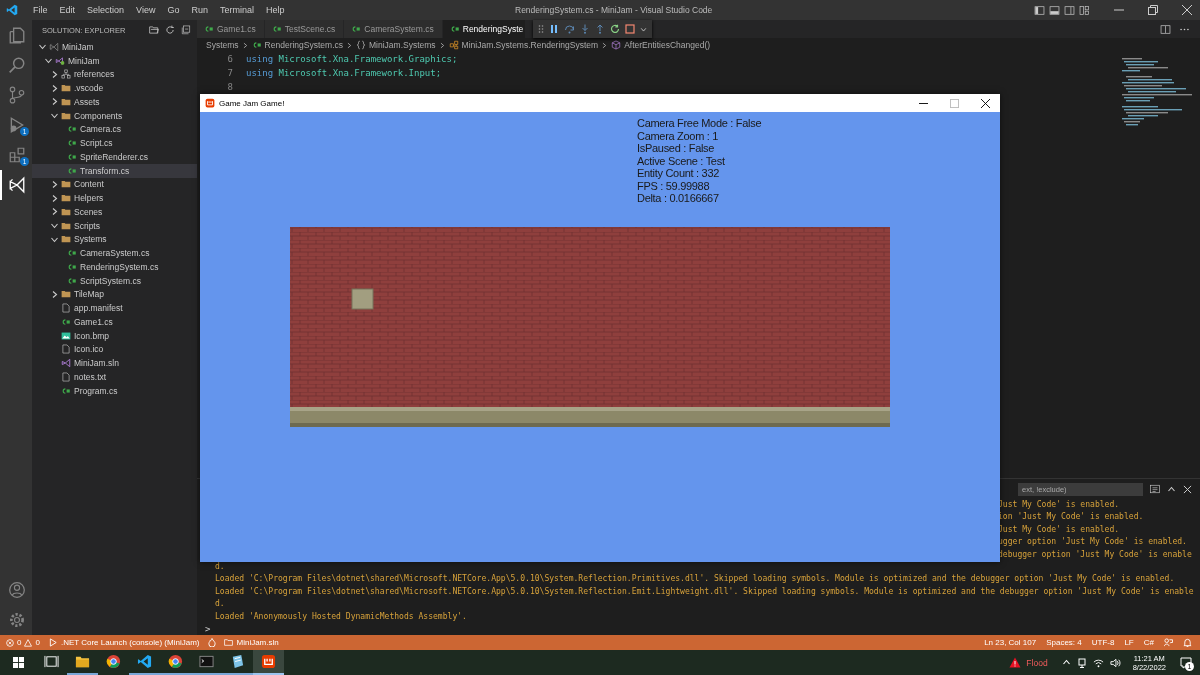 Image resolution: width=1200 pixels, height=675 pixels. What do you see at coordinates (114, 129) in the screenshot?
I see `tree-item: Camera.cs` at bounding box center [114, 129].